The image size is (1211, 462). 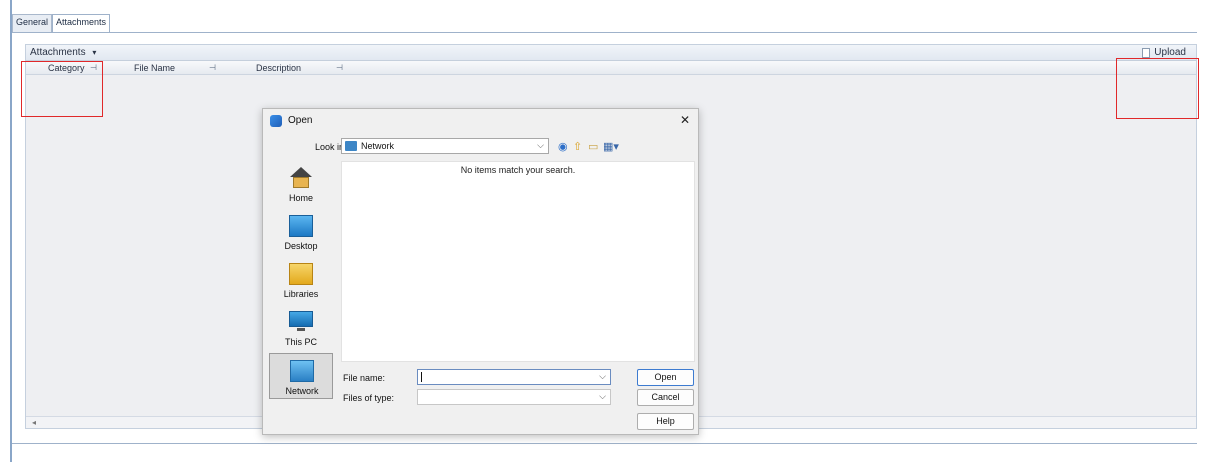 I want to click on upload-button: Upload, so click(x=1164, y=52).